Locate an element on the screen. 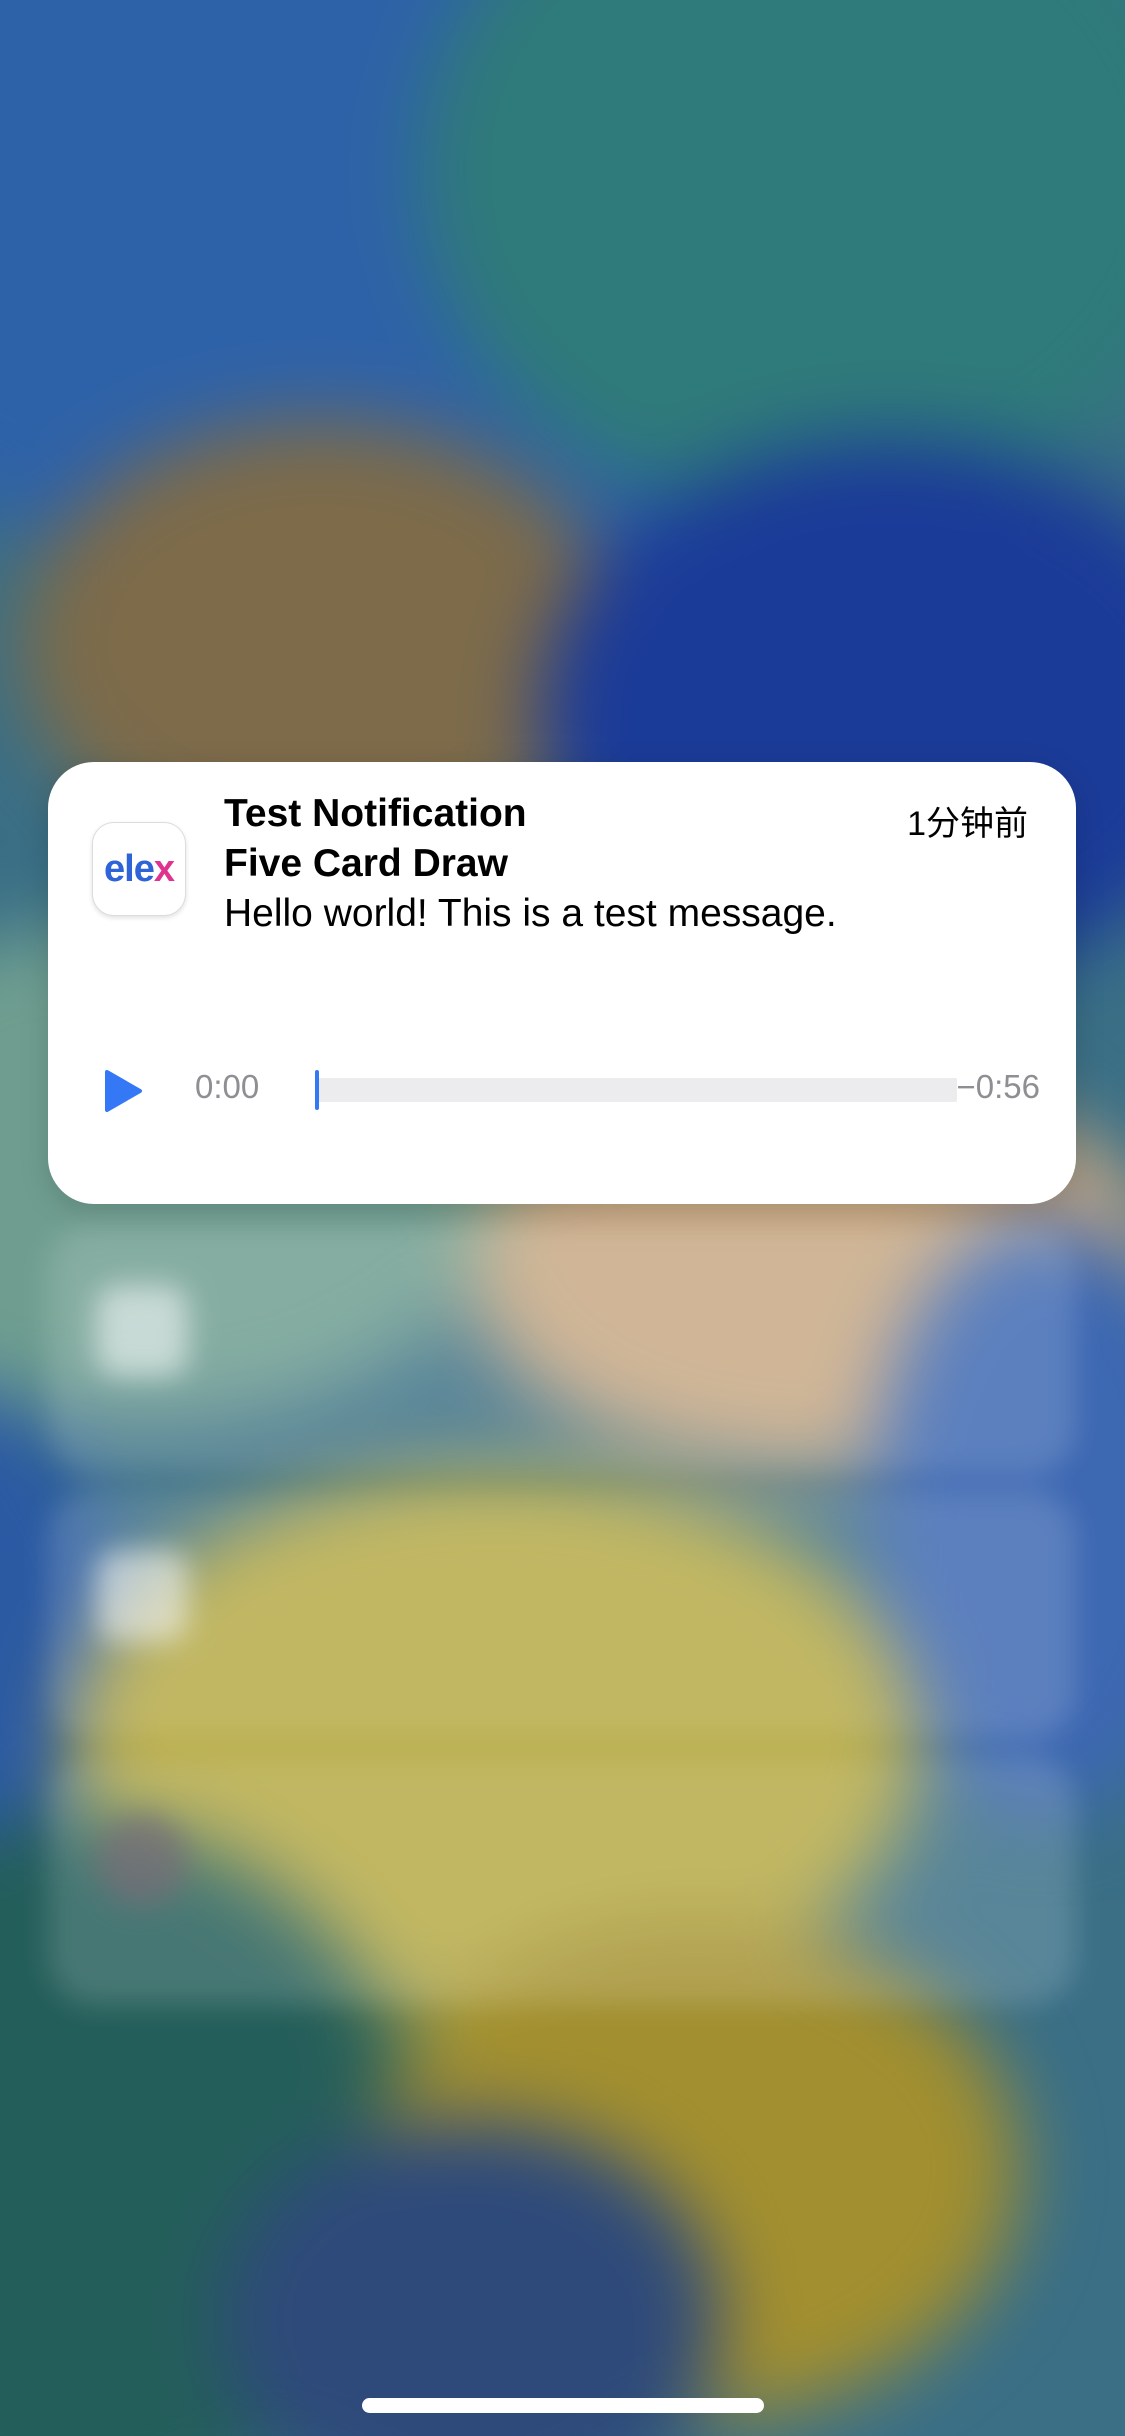 The width and height of the screenshot is (1125, 2436). notification-subtitle: Five Card Draw is located at coordinates (366, 863).